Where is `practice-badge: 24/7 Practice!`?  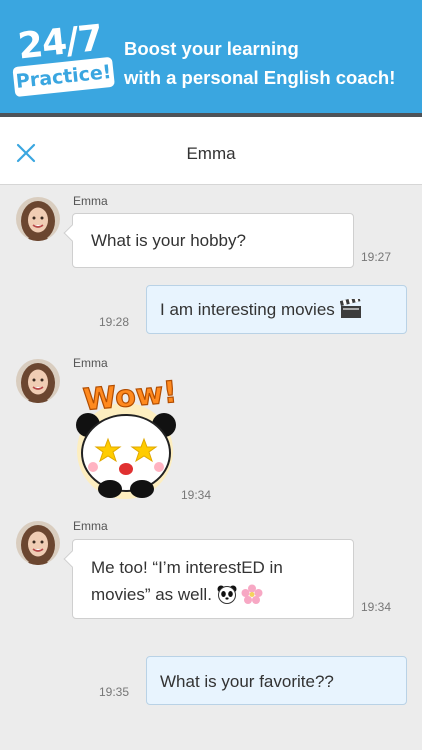 practice-badge: 24/7 Practice! is located at coordinates (61, 60).